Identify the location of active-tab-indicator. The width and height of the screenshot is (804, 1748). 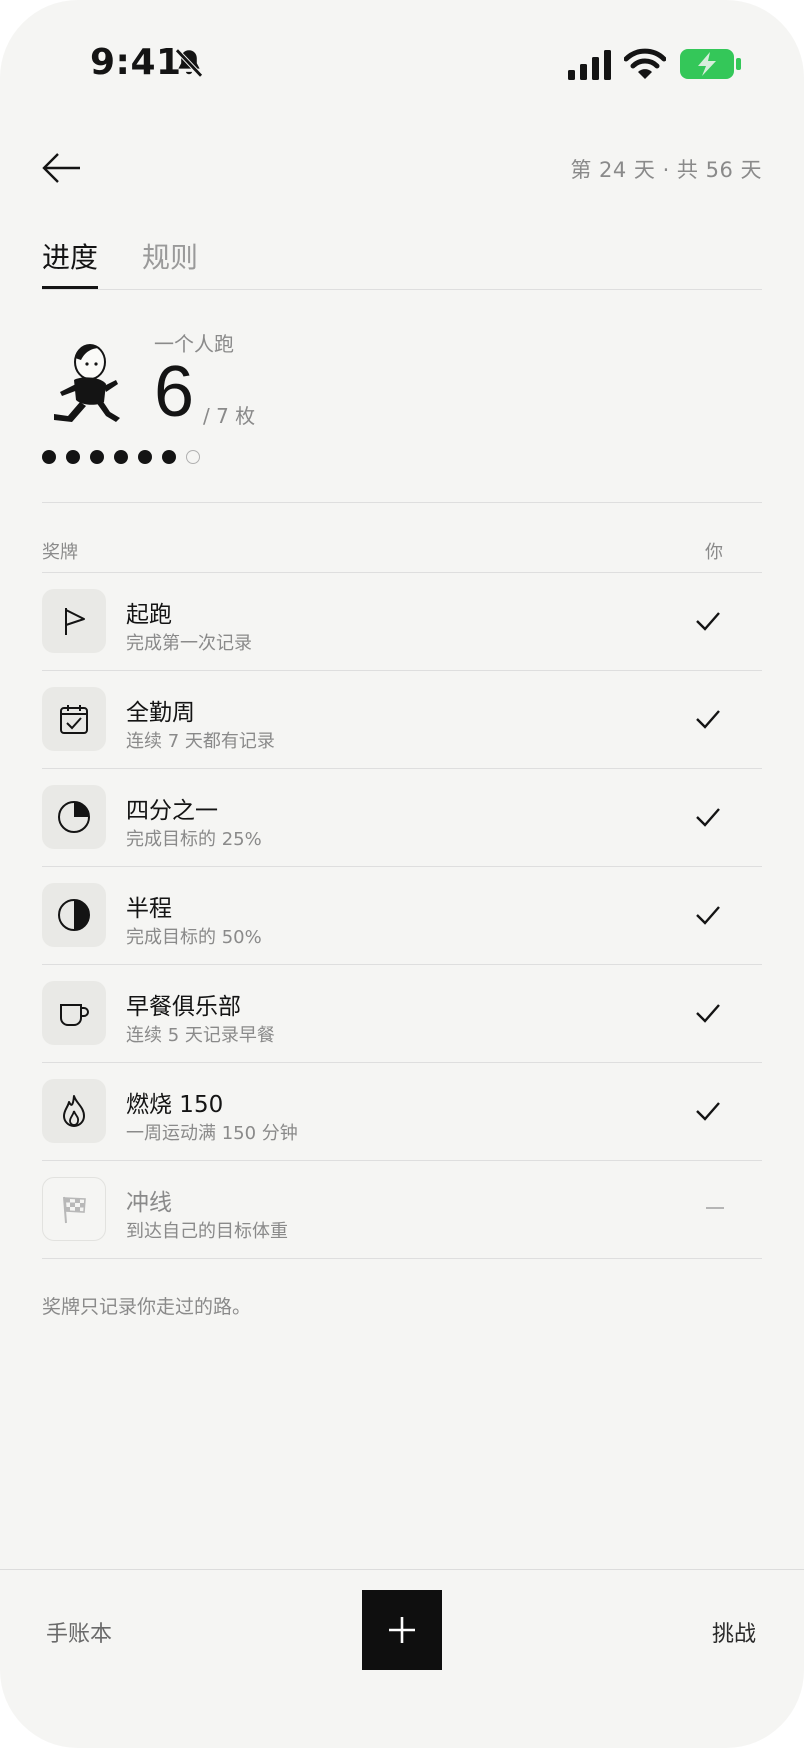
(70, 287).